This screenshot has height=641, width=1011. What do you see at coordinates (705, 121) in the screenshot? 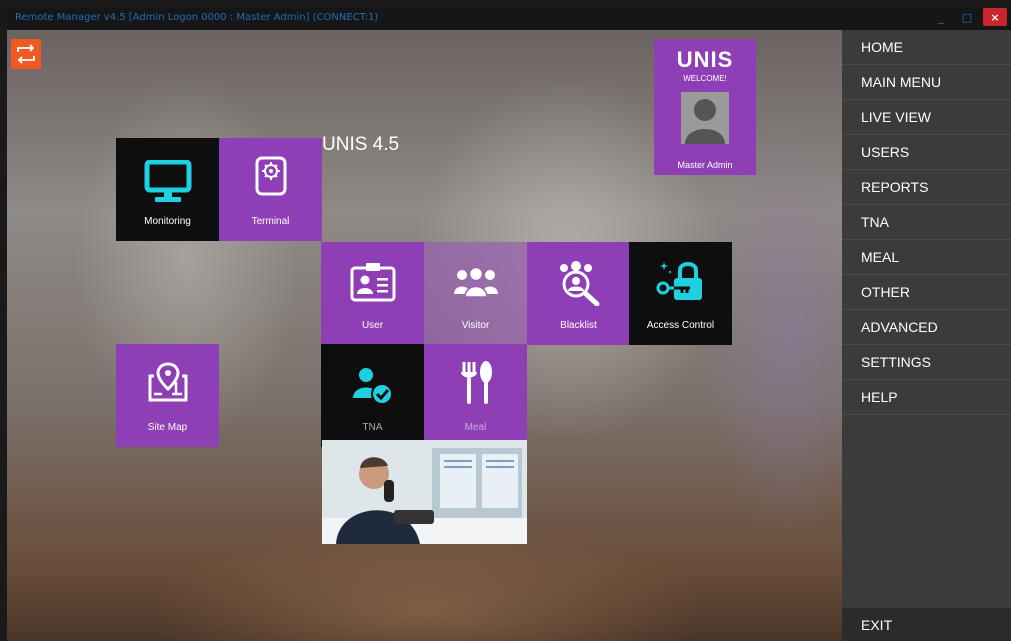
I see `person-silhouette-icon` at bounding box center [705, 121].